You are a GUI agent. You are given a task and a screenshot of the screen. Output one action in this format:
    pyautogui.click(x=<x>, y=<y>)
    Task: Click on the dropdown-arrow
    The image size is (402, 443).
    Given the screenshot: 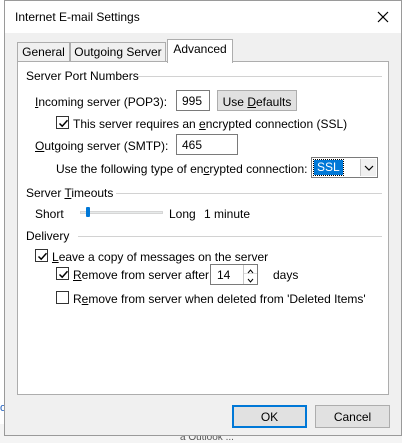 What is the action you would take?
    pyautogui.click(x=368, y=167)
    